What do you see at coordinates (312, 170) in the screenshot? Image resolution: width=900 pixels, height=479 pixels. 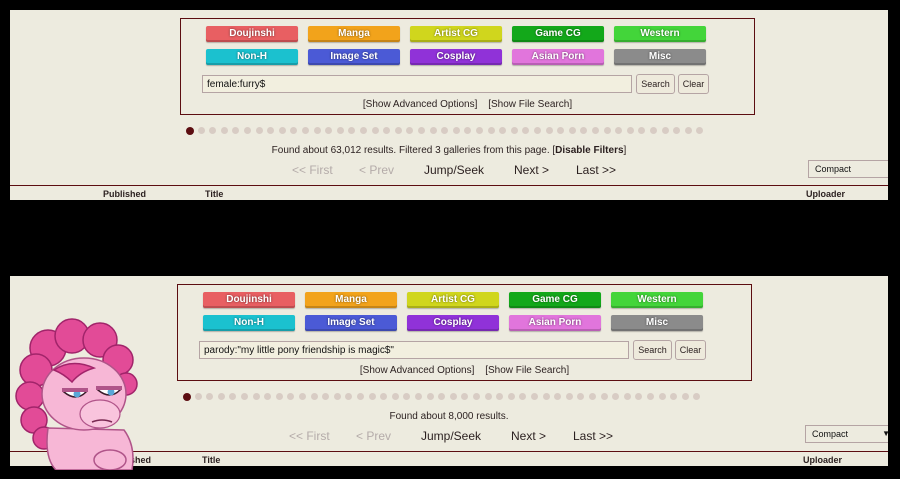 I see `first-page-link: << First` at bounding box center [312, 170].